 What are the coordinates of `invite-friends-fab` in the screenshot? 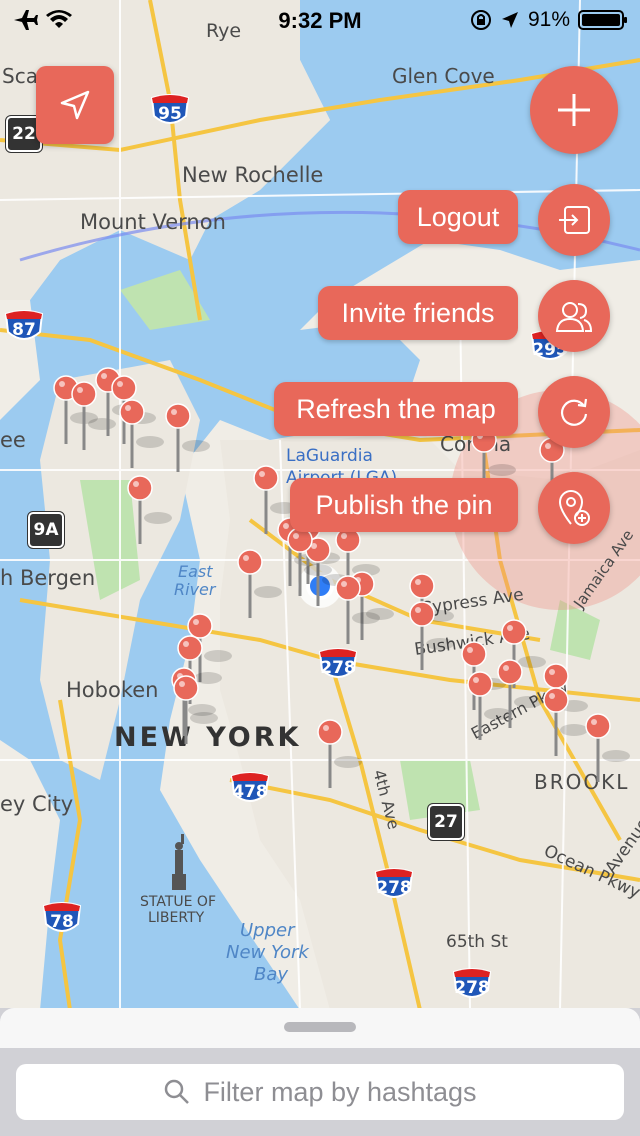 It's located at (574, 316).